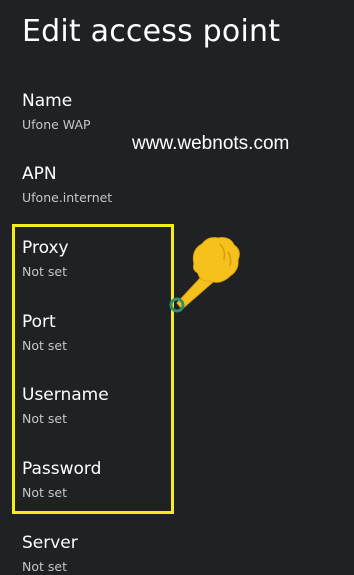 The image size is (354, 575). I want to click on preference-apn-title: APN, so click(39, 174).